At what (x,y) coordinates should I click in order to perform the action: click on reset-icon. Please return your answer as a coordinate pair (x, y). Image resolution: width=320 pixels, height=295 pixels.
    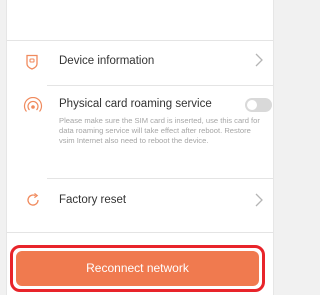
    Looking at the image, I should click on (33, 202).